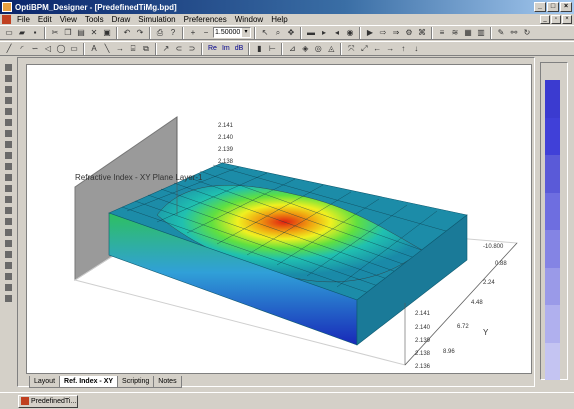  I want to click on menu-preferences: Preferences, so click(205, 19).